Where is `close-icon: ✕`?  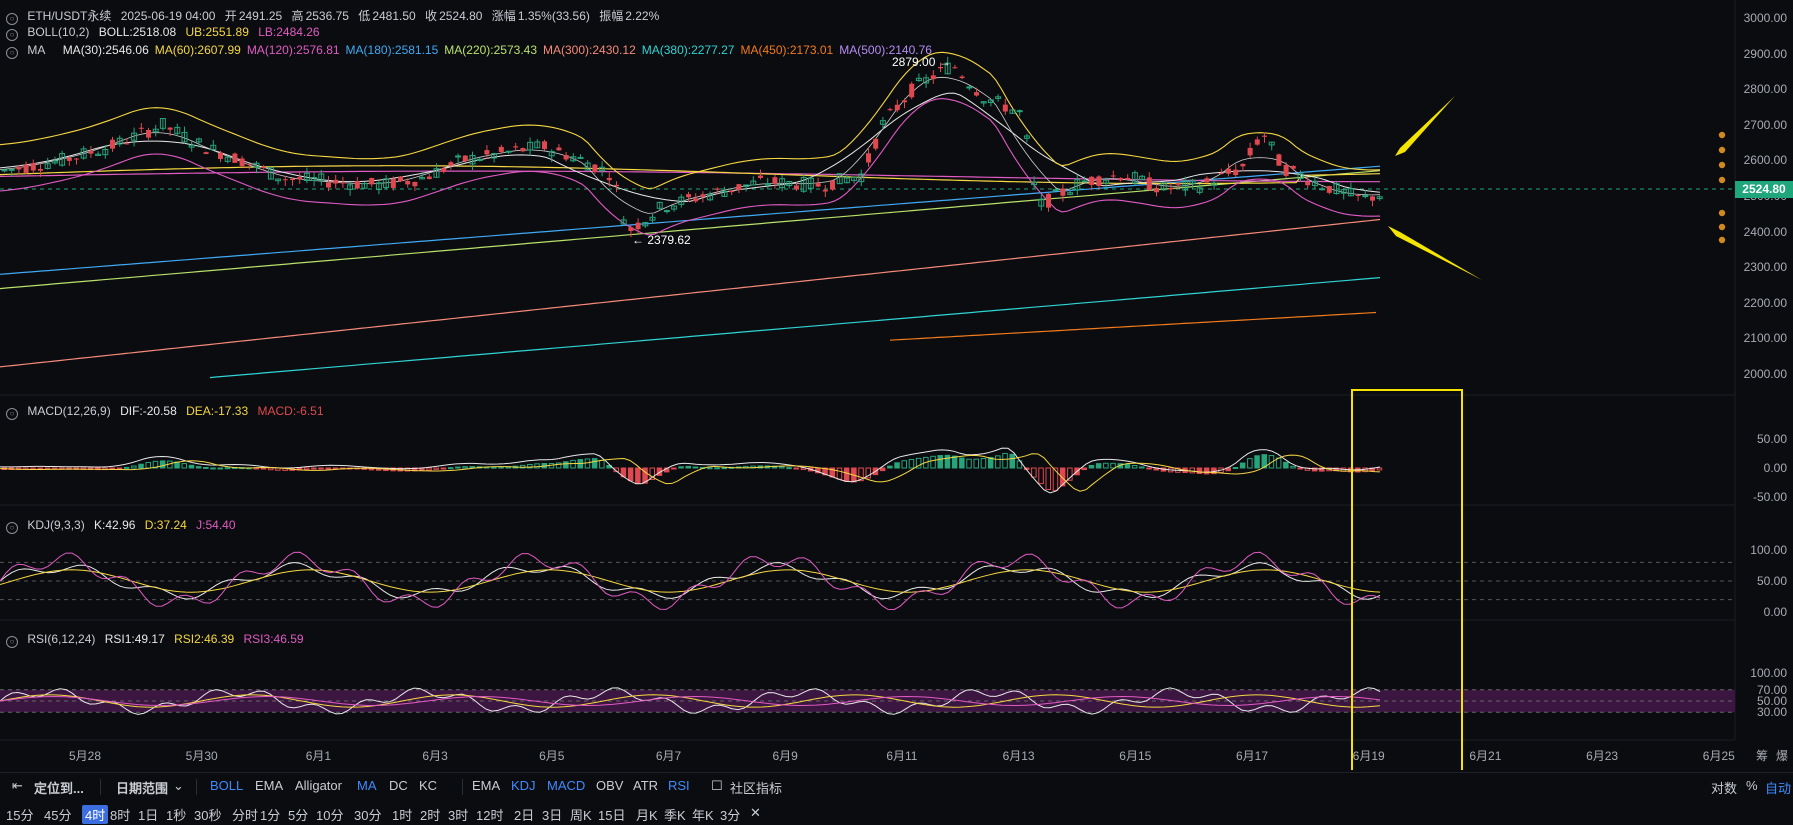
close-icon: ✕ is located at coordinates (755, 813).